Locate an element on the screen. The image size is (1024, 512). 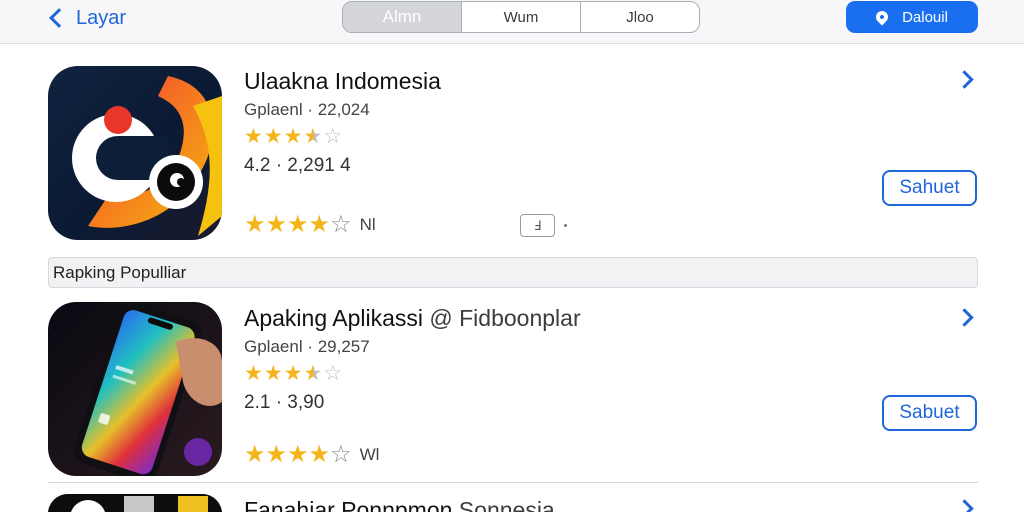
app-title: Fanahiar Ponnpmon Sonnesia is located at coordinates (399, 504).